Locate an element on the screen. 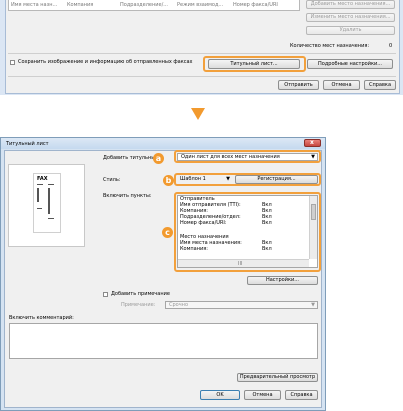 Image resolution: width=403 pixels, height=411 pixels. include-items-label: Включить пункты: is located at coordinates (127, 196).